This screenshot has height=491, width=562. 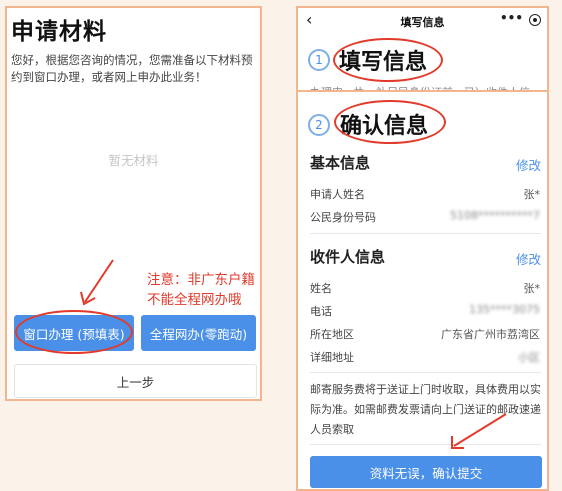 What do you see at coordinates (201, 280) in the screenshot?
I see `annotation-note-line1: 注意：非广东户籍` at bounding box center [201, 280].